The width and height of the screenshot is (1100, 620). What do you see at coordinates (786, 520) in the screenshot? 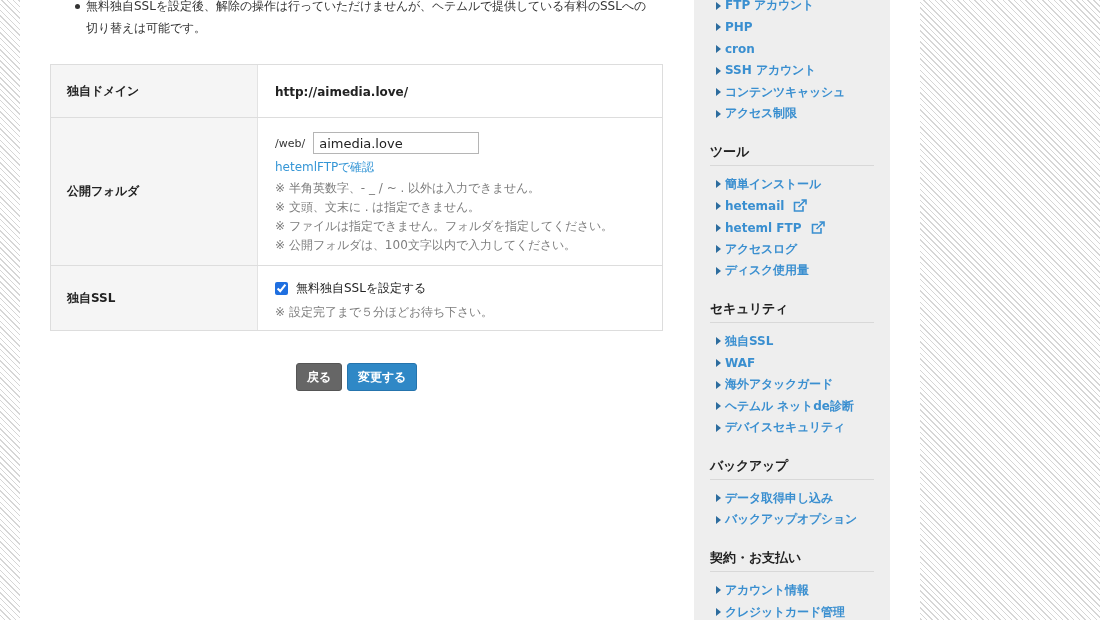
I see `sidebar-link: バックアップオプション` at bounding box center [786, 520].